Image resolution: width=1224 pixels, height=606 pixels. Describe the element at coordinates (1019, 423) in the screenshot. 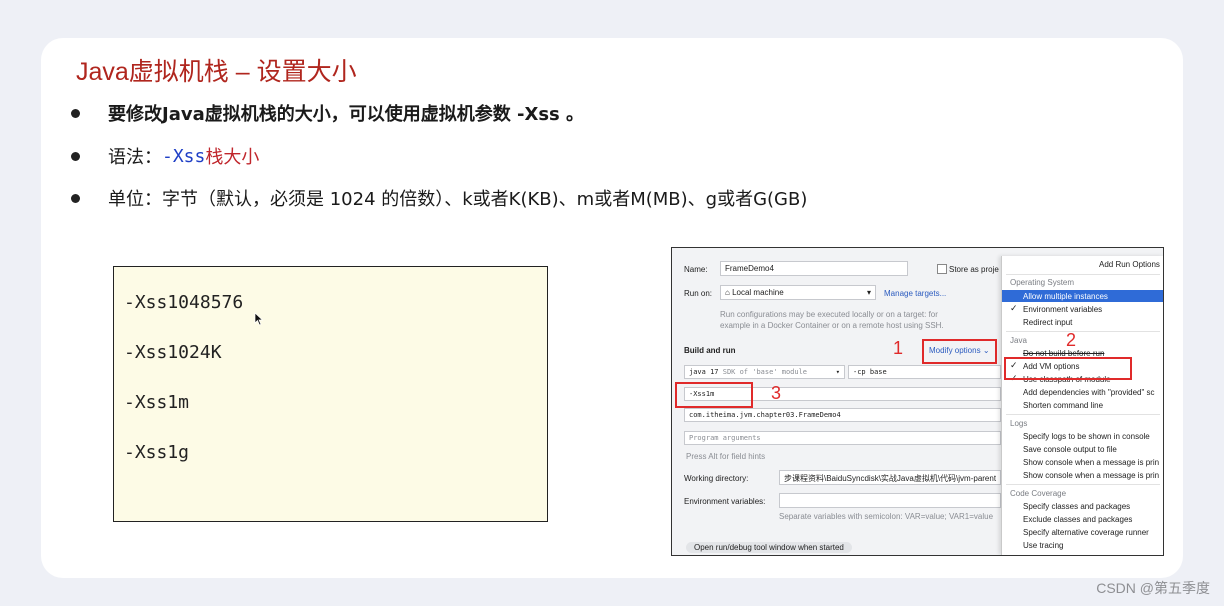

I see `menu-section-logs: Logs` at that location.